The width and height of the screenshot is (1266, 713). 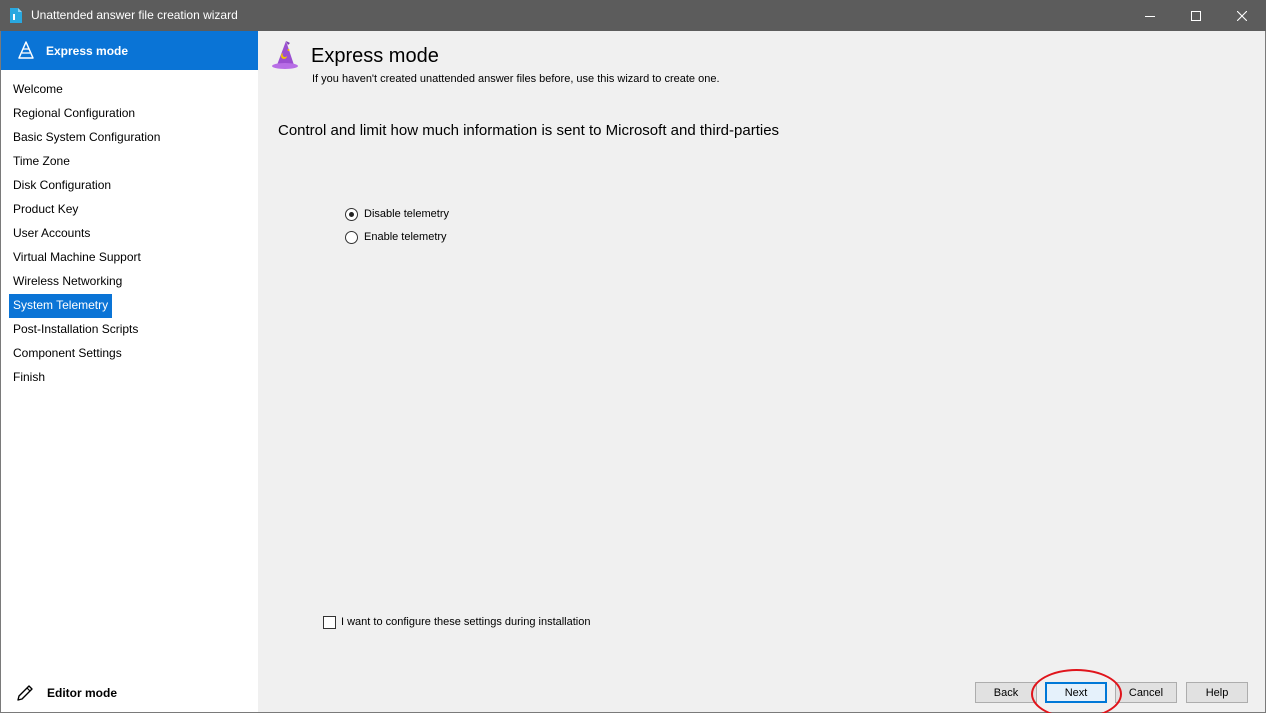 I want to click on enable-telemetry-option: Enable telemetry, so click(x=396, y=237).